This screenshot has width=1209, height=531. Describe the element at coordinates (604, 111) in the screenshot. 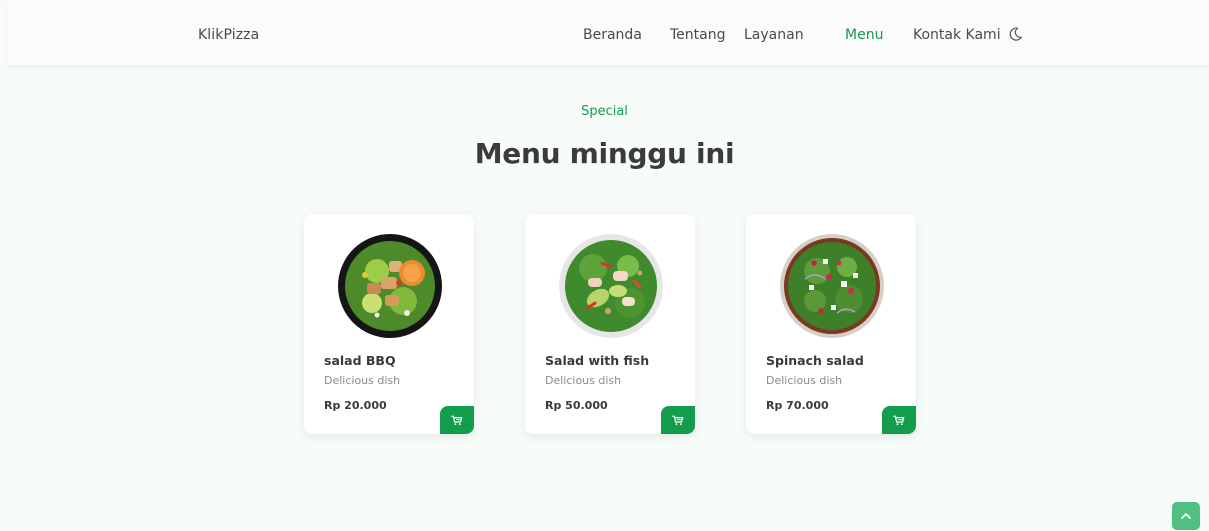

I see `section-subtitle: Special` at that location.